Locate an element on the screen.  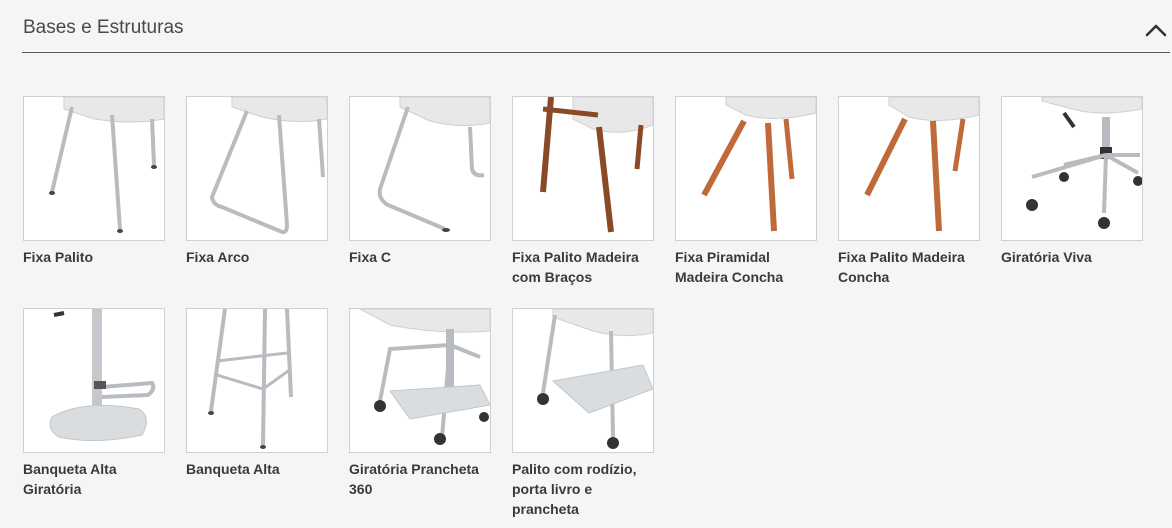
base-label: Banqueta Alta Giratória is located at coordinates (70, 479).